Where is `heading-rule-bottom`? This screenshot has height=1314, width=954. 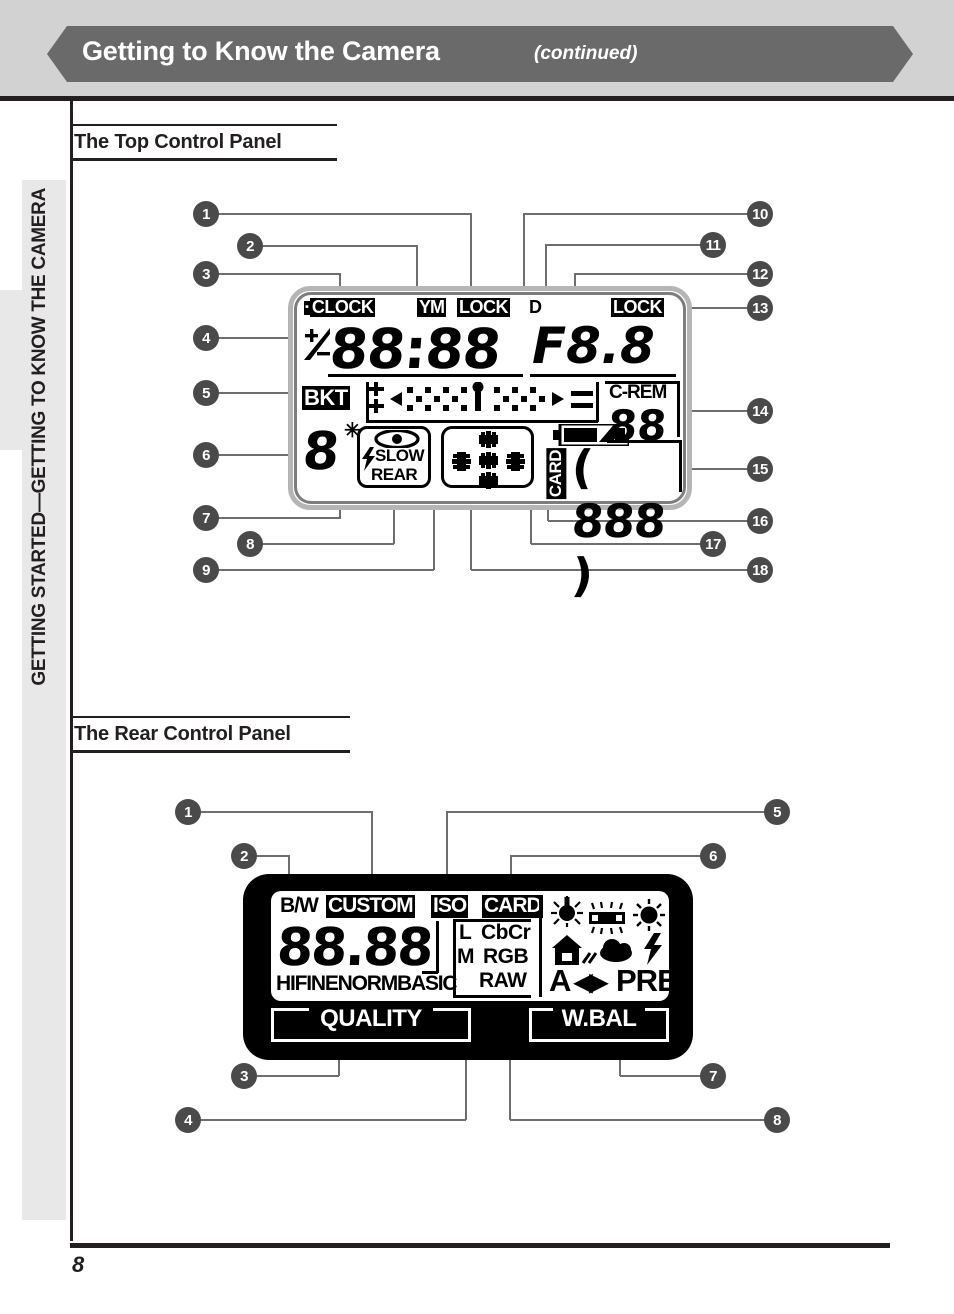
heading-rule-bottom is located at coordinates (204, 159).